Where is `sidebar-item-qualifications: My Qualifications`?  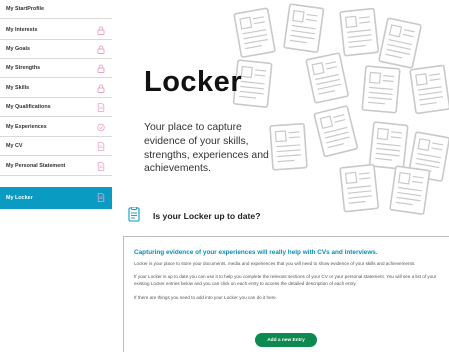
sidebar-item-qualifications: My Qualifications is located at coordinates (56, 107).